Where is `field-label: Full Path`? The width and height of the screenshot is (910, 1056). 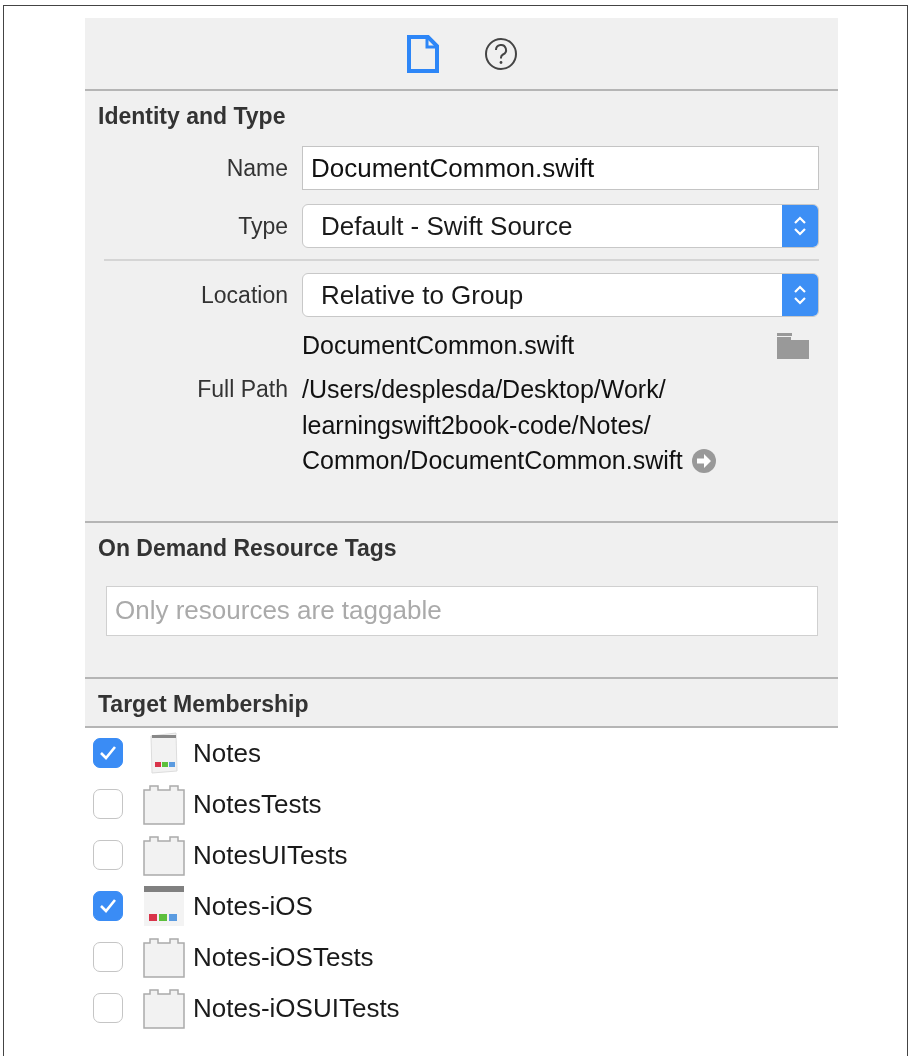 field-label: Full Path is located at coordinates (242, 389).